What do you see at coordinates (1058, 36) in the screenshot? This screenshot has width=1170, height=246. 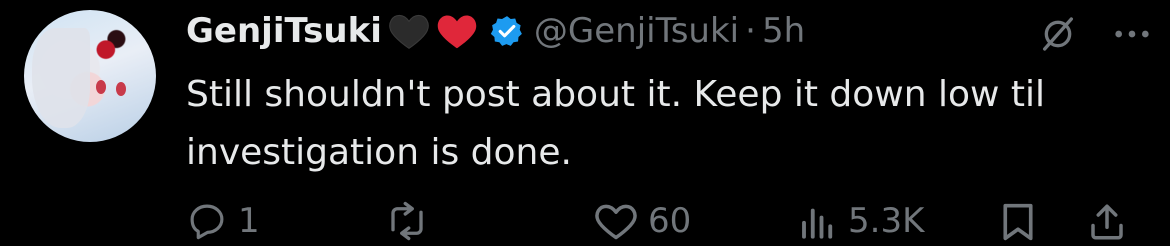 I see `grok-slash-icon` at bounding box center [1058, 36].